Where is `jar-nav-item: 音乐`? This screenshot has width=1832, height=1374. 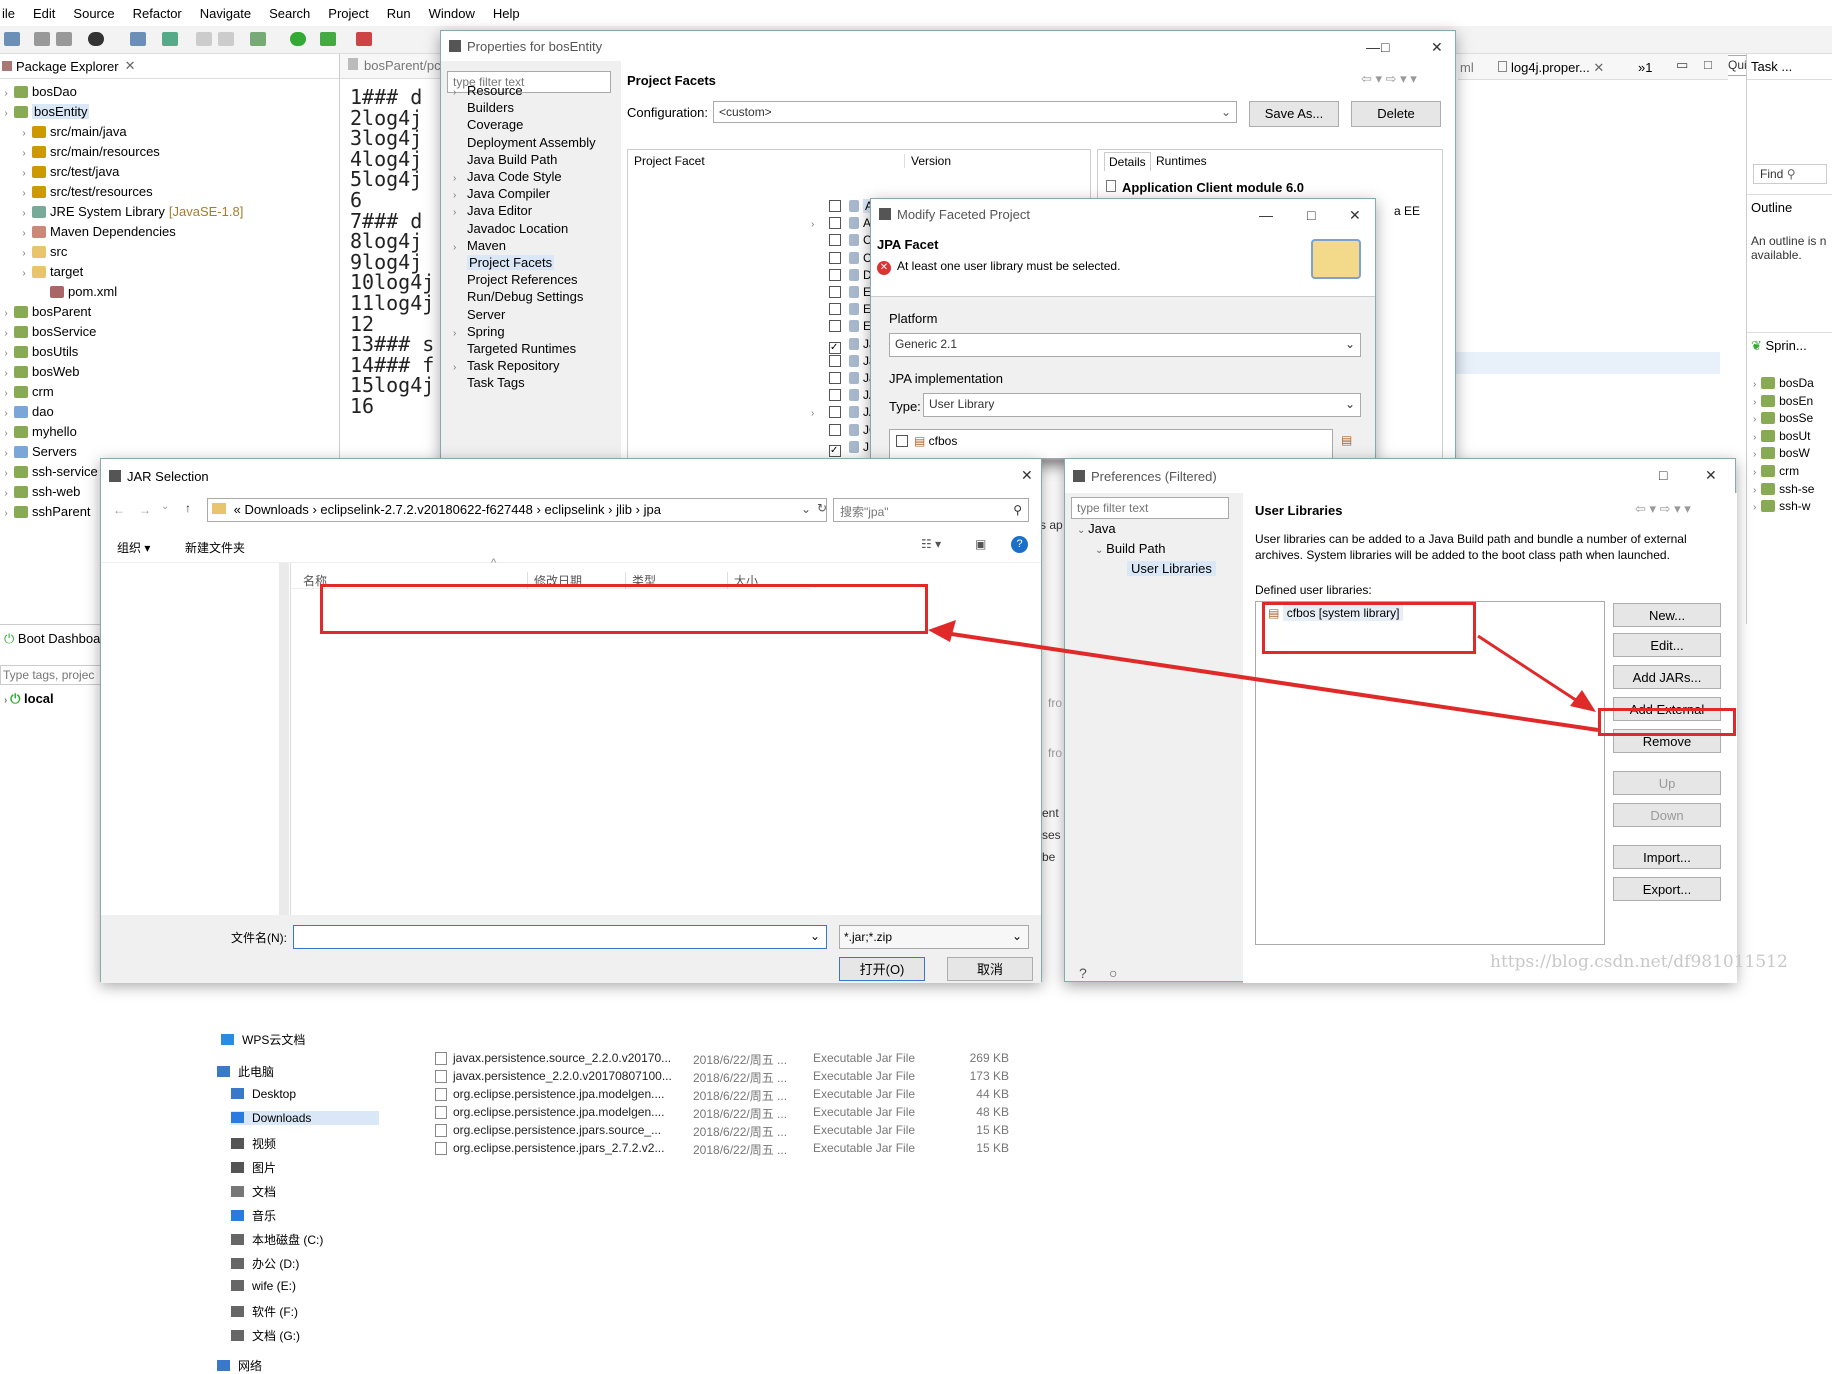 jar-nav-item: 音乐 is located at coordinates (305, 1215).